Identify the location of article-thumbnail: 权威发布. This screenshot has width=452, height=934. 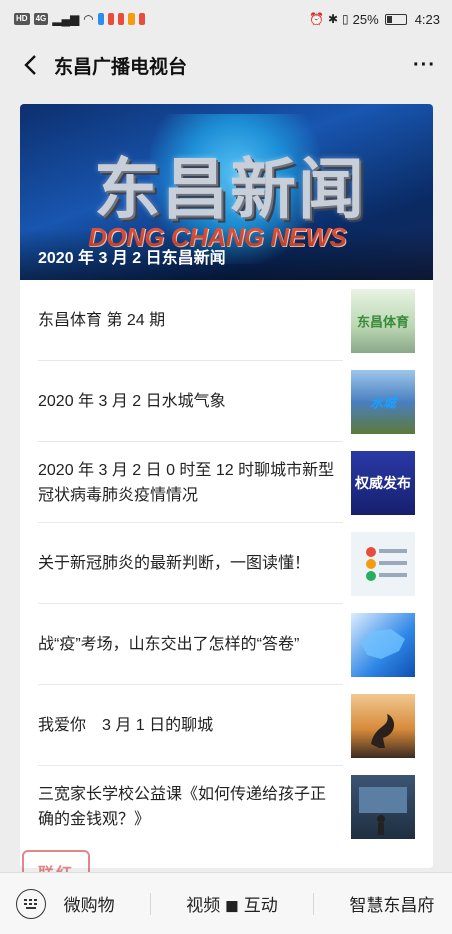
(383, 482).